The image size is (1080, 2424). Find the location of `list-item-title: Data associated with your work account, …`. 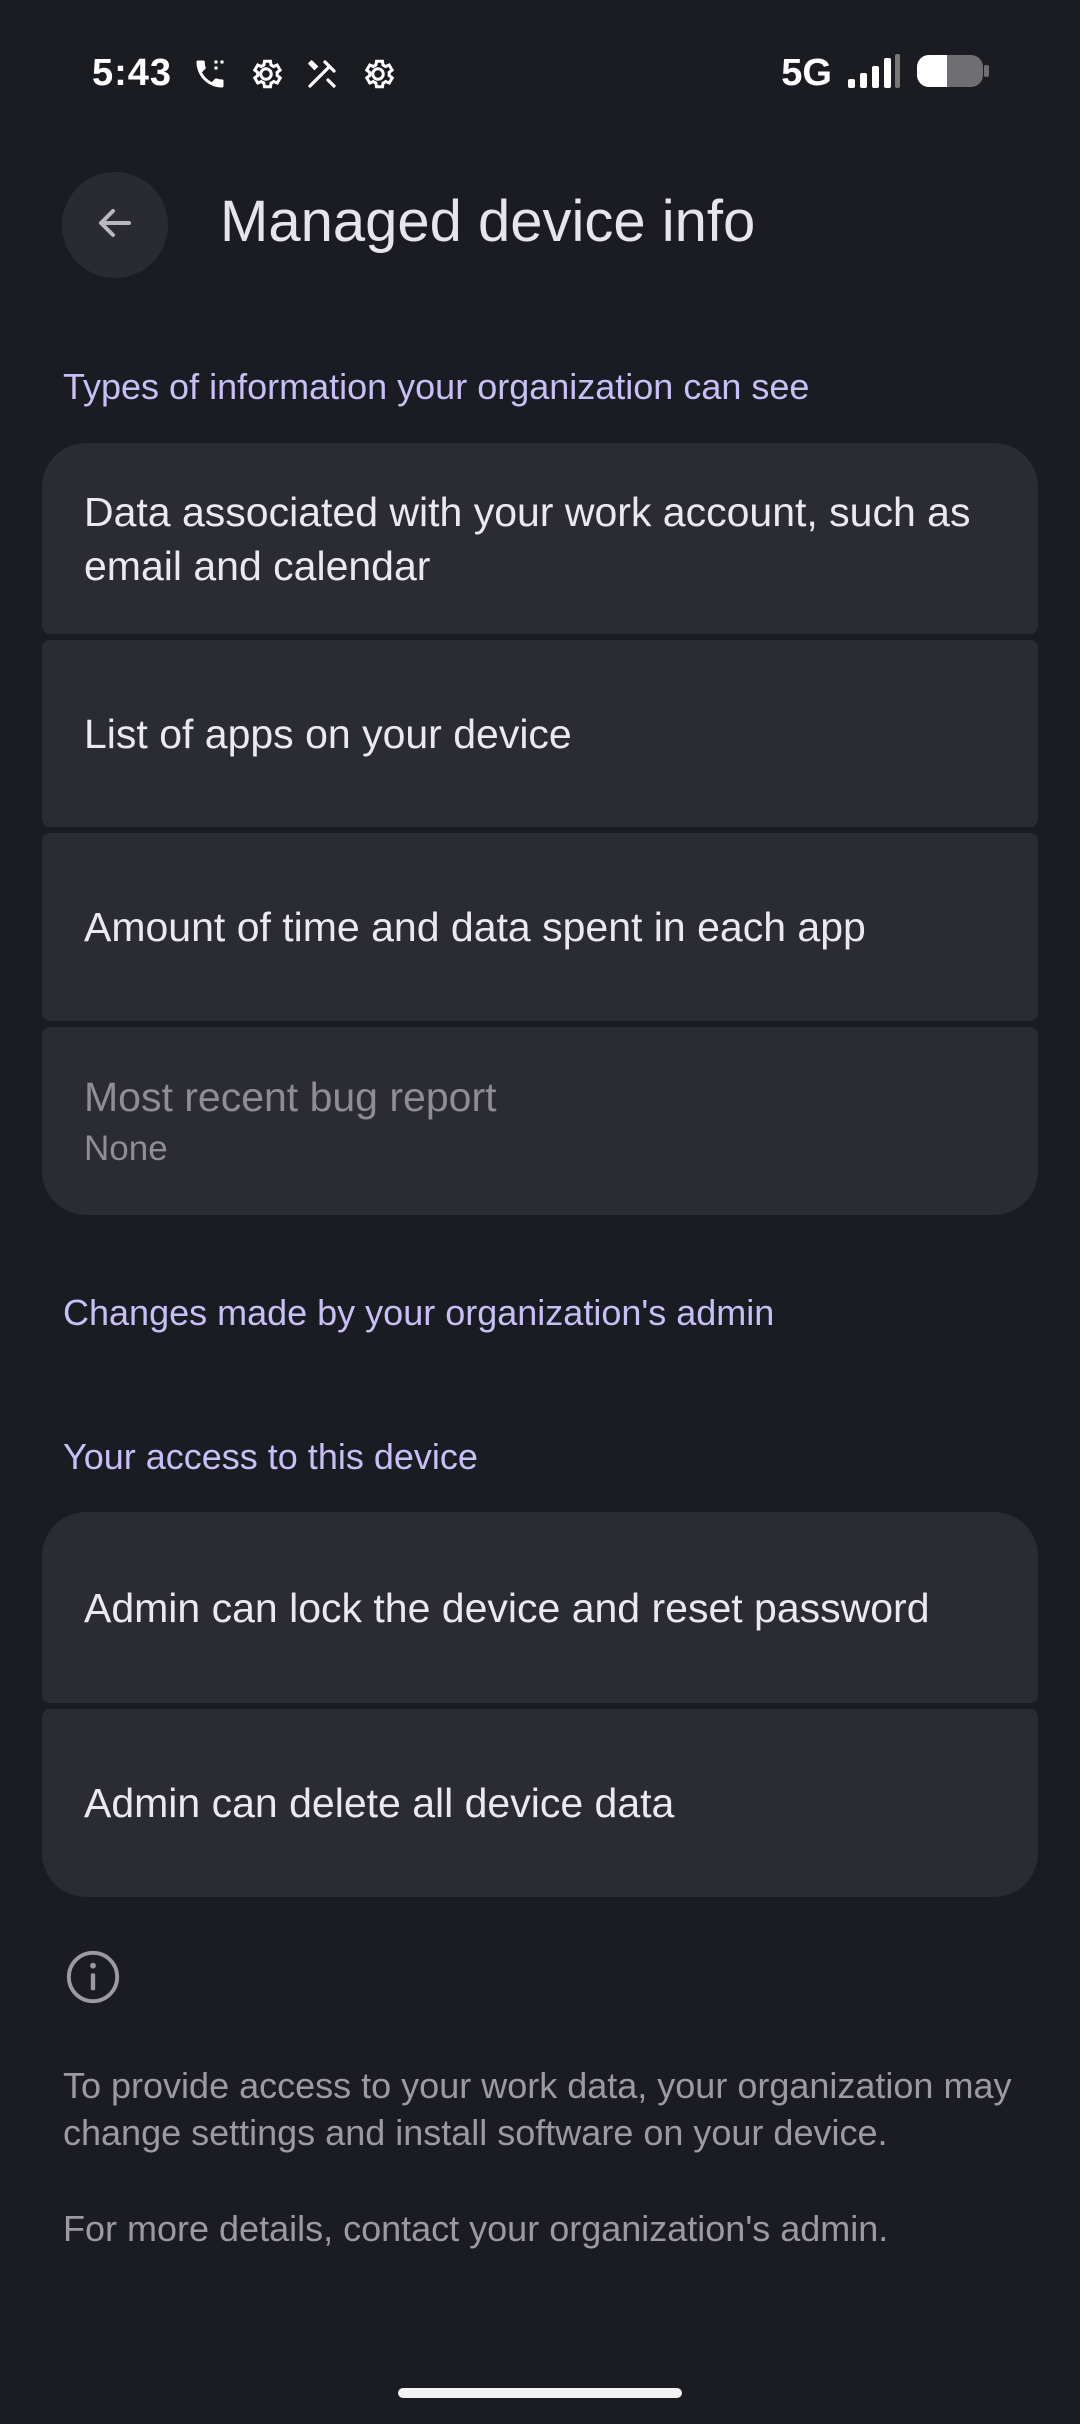

list-item-title: Data associated with your work account, … is located at coordinates (527, 538).